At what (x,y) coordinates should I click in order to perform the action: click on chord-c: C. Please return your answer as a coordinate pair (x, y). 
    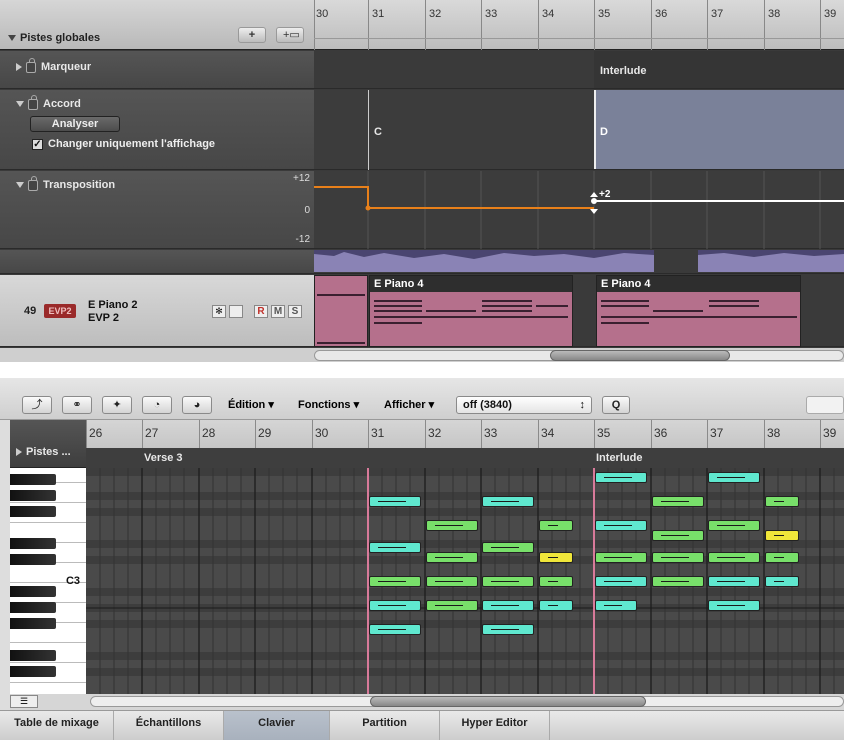
    Looking at the image, I should click on (378, 132).